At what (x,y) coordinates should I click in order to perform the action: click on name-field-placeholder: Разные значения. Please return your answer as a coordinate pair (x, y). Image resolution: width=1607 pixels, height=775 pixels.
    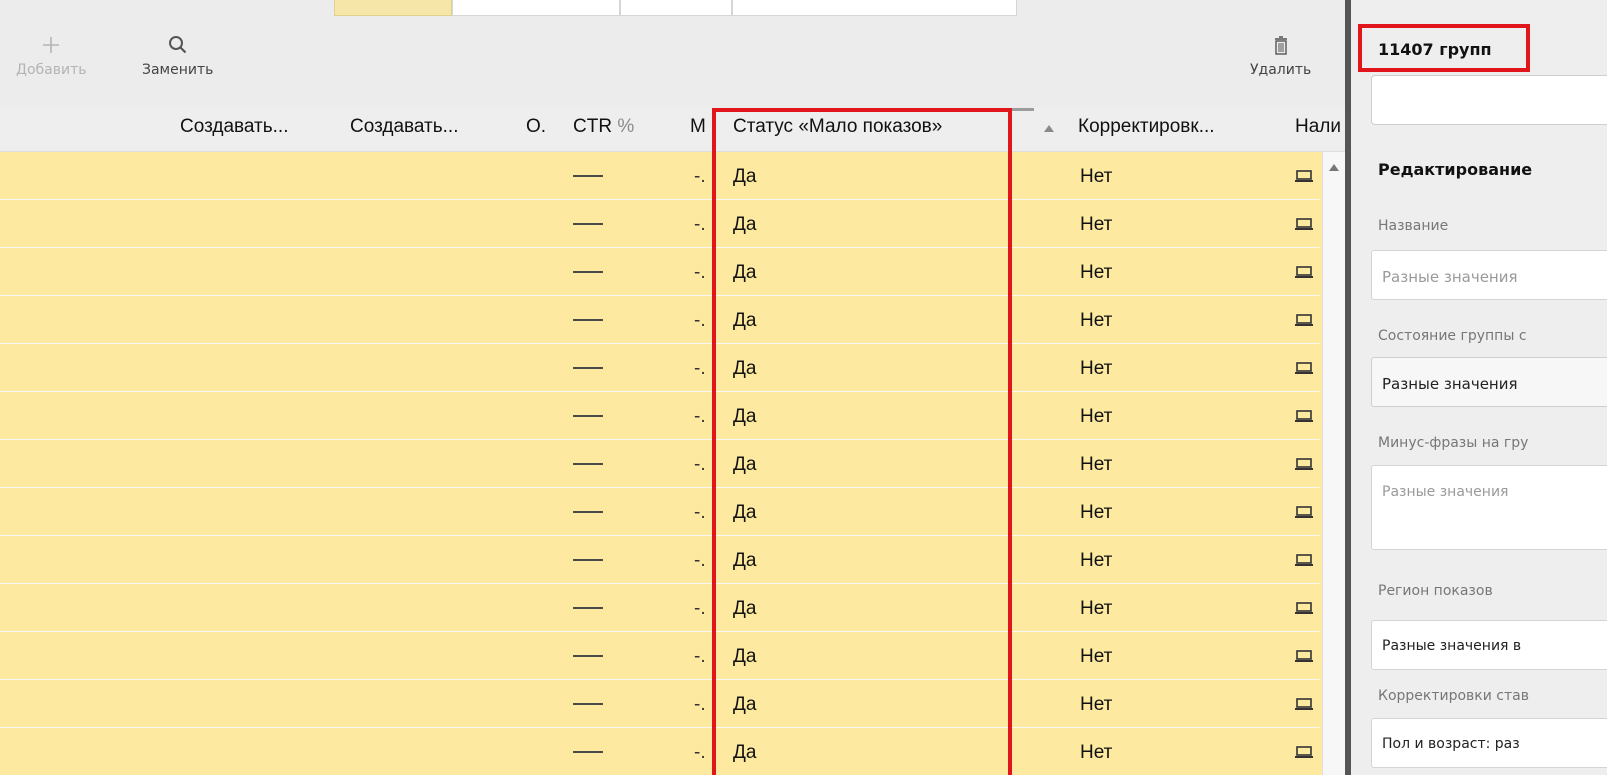
    Looking at the image, I should click on (1450, 277).